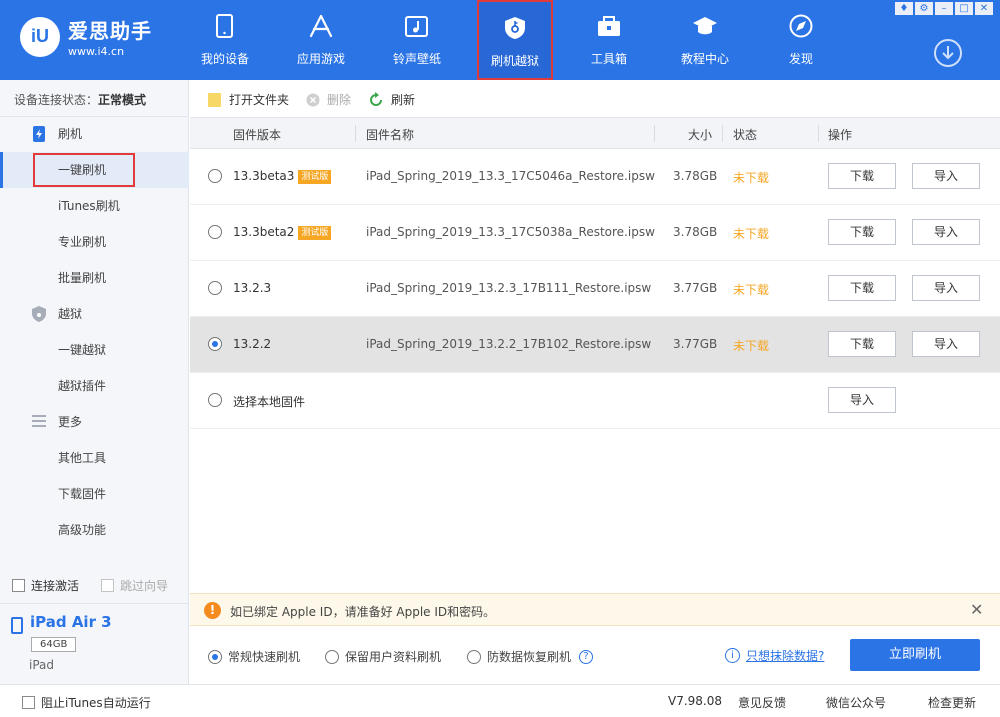  I want to click on flash-now-button: 立即刷机, so click(915, 655).